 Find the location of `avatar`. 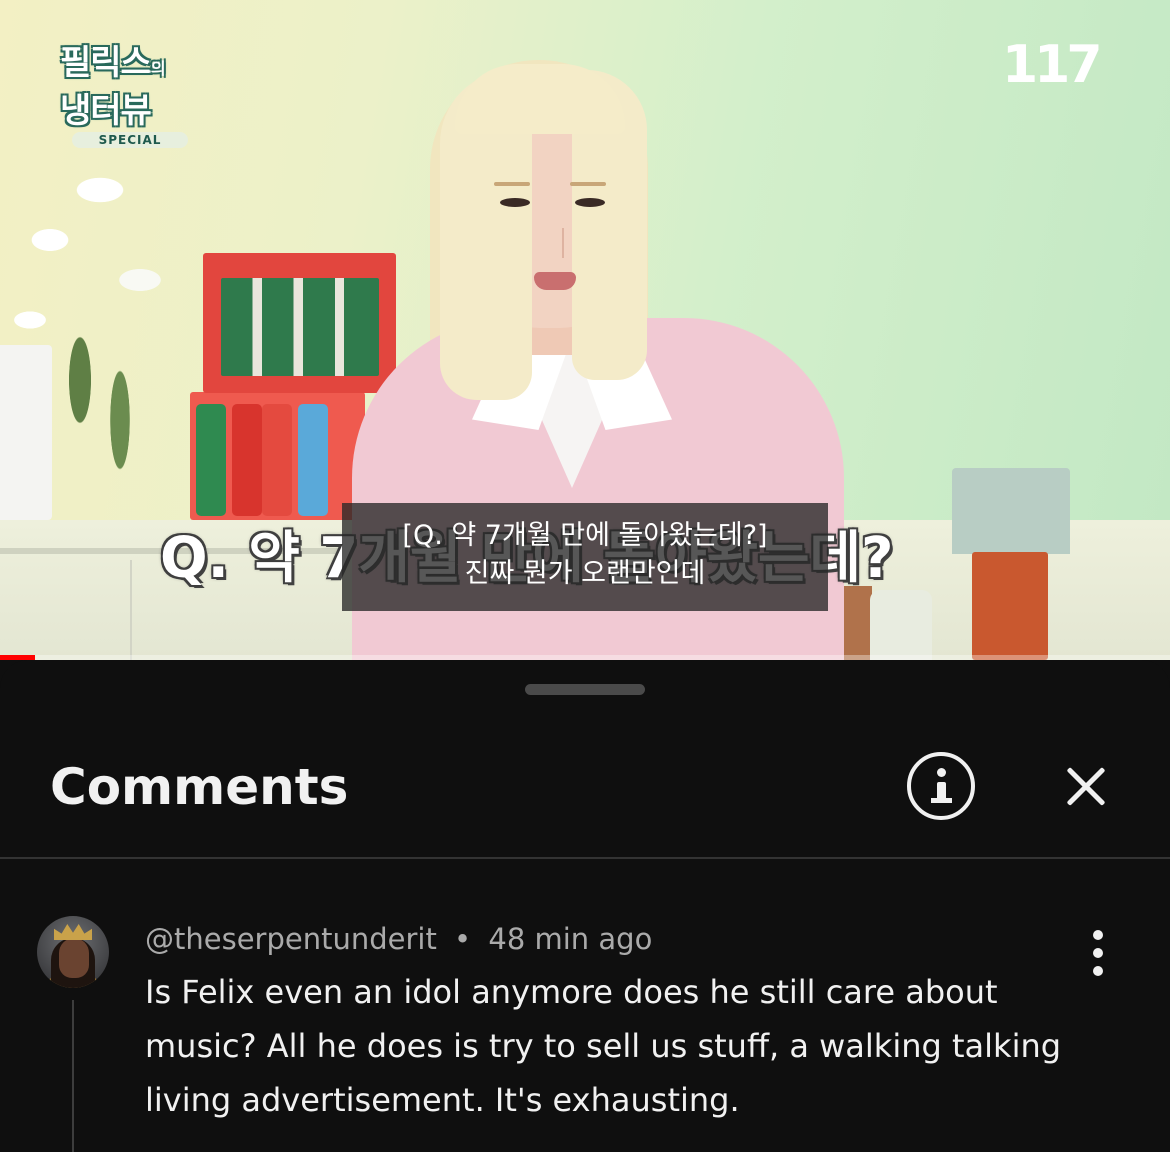

avatar is located at coordinates (73, 952).